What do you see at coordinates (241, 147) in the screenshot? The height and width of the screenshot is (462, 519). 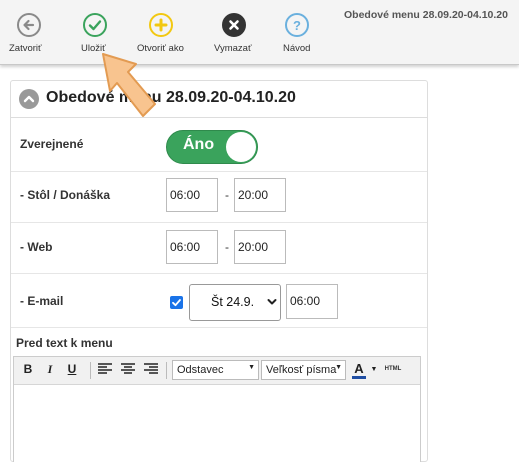 I see `toggle-knob` at bounding box center [241, 147].